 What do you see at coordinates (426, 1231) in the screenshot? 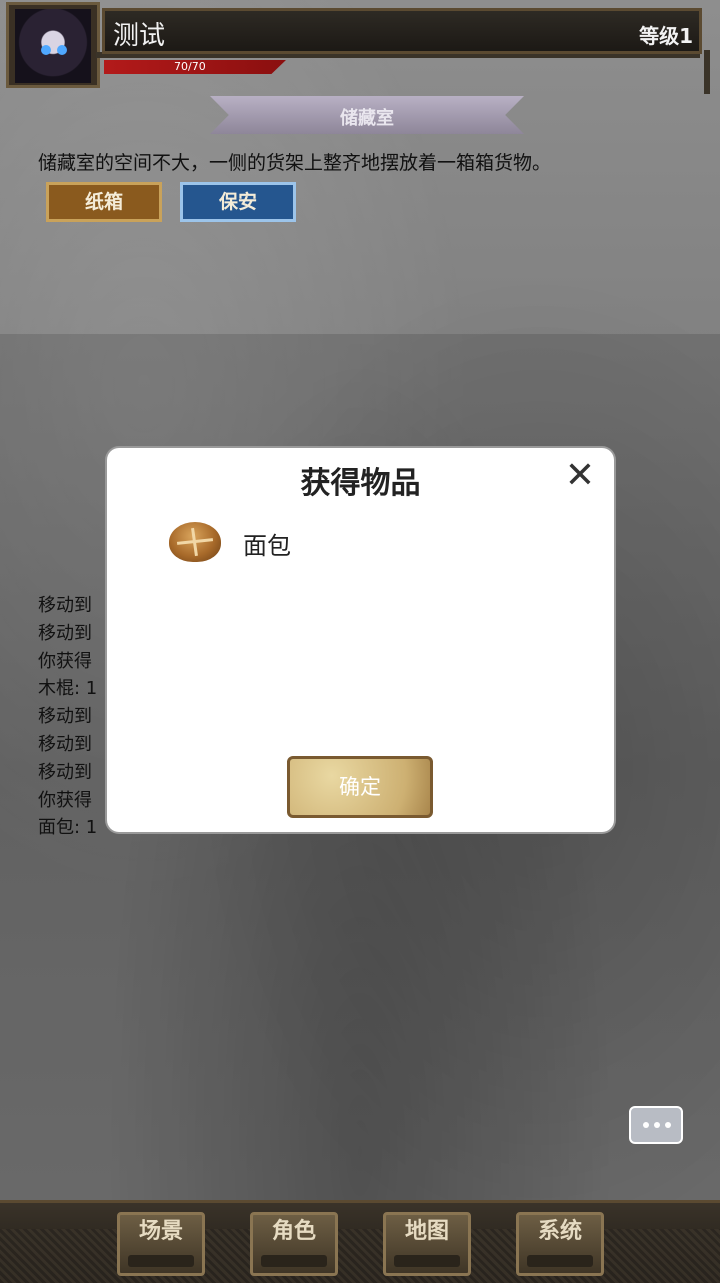
I see `nav-tab-label: 地图` at bounding box center [426, 1231].